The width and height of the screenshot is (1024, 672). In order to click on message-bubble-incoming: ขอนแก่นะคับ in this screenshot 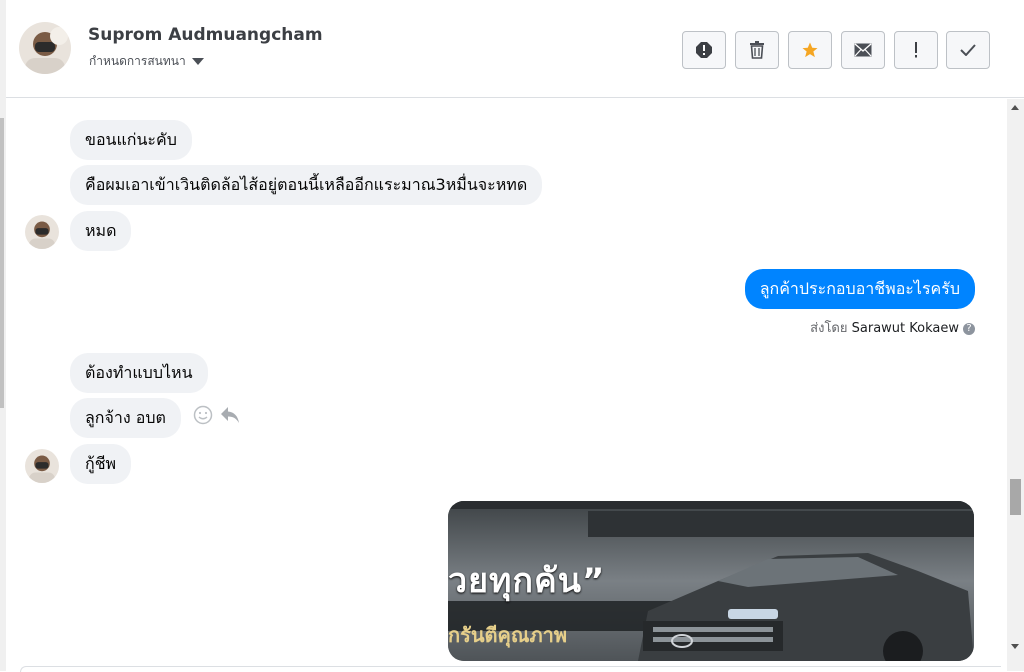, I will do `click(131, 140)`.